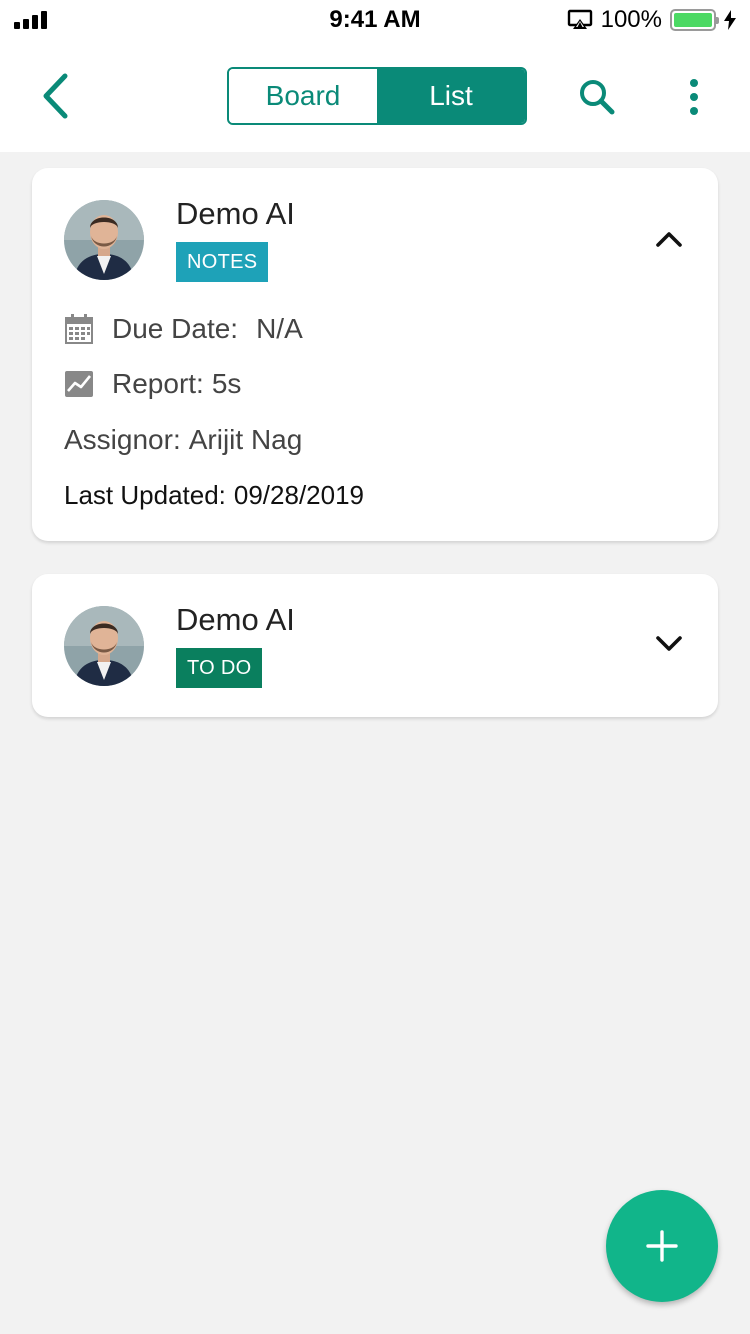  I want to click on view-segmented-control: Board List, so click(377, 96).